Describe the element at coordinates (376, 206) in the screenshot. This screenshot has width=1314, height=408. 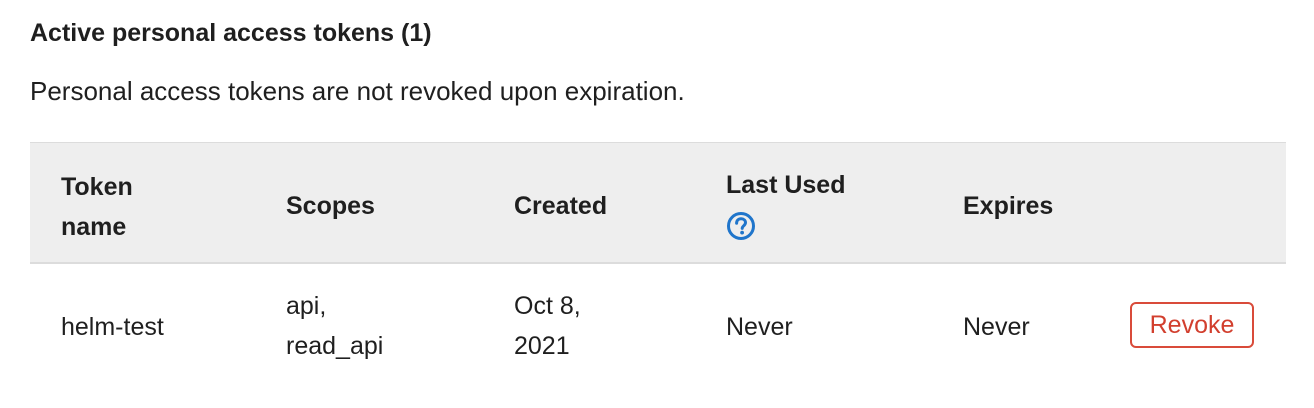
I see `column-header-scopes: Scopes` at that location.